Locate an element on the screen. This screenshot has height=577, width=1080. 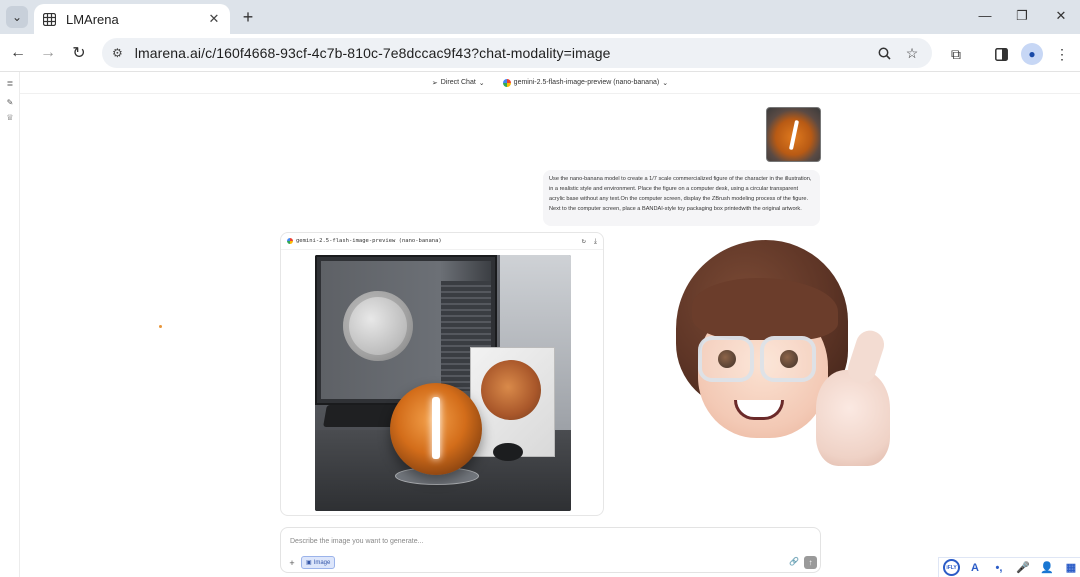
send-icon: ➢ is located at coordinates (434, 83).